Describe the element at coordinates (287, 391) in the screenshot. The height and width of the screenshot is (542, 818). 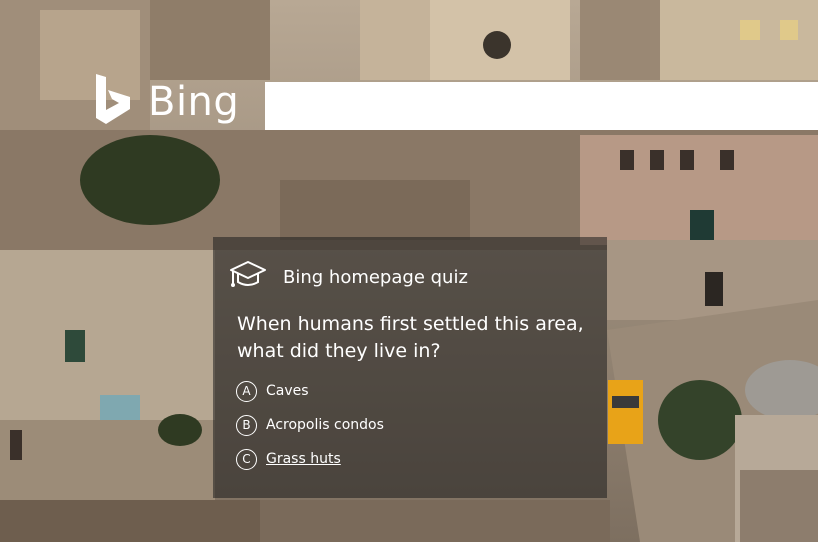
I see `option-label: Caves` at that location.